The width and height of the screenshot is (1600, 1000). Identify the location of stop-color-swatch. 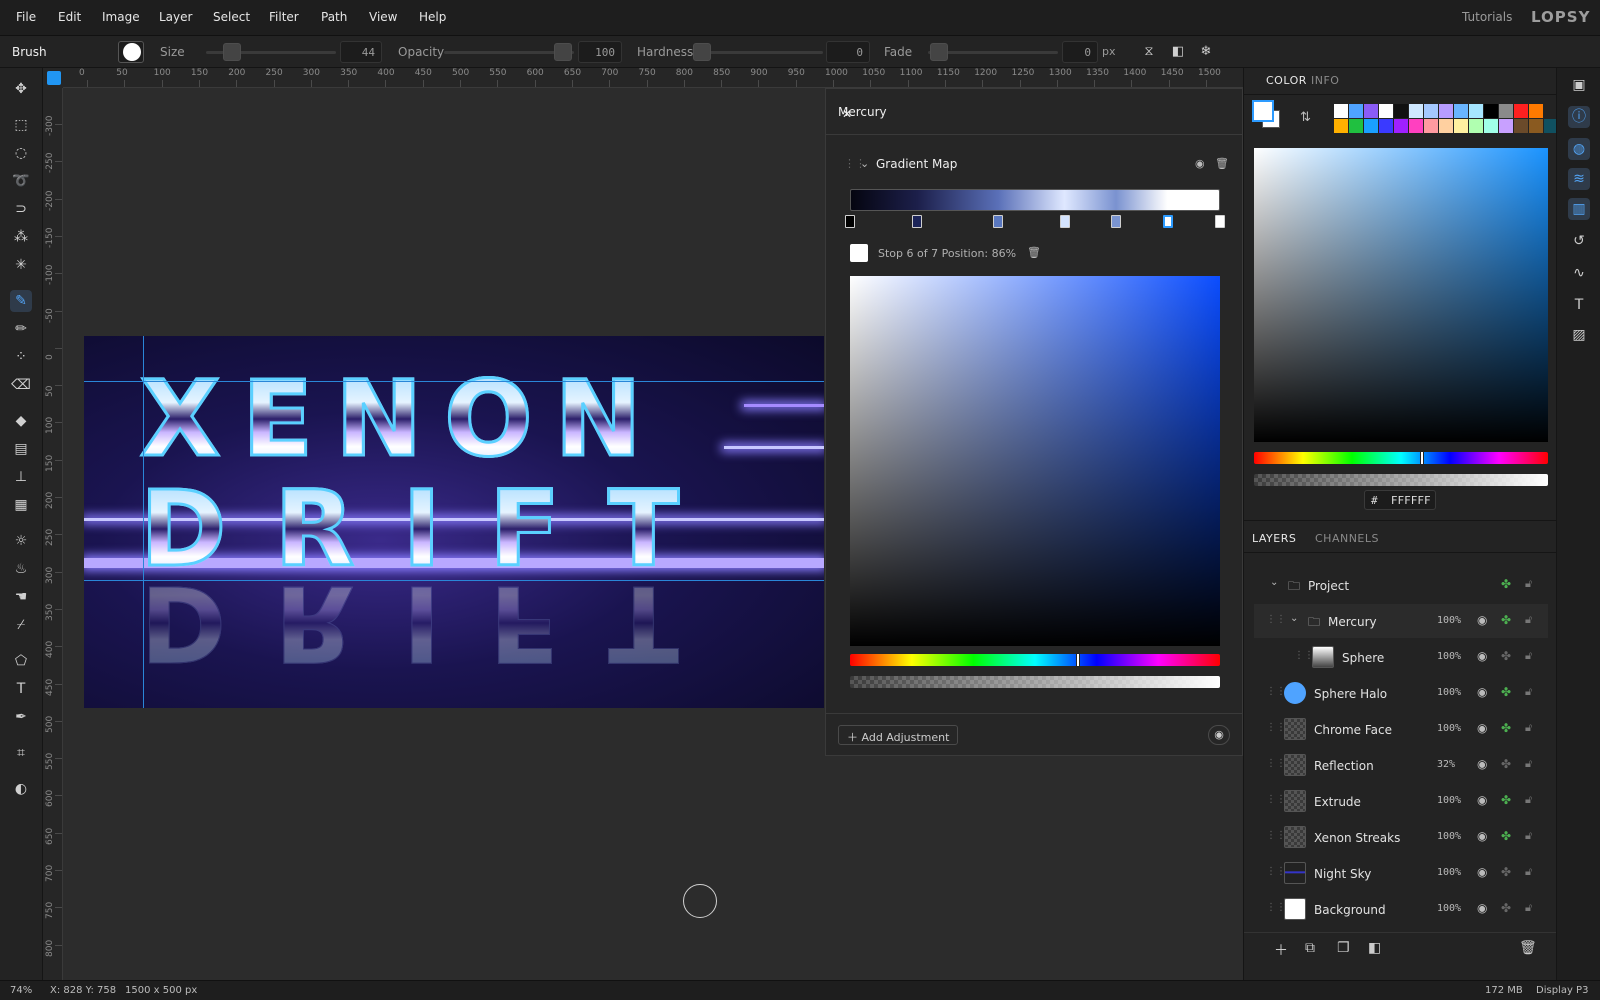
(859, 253).